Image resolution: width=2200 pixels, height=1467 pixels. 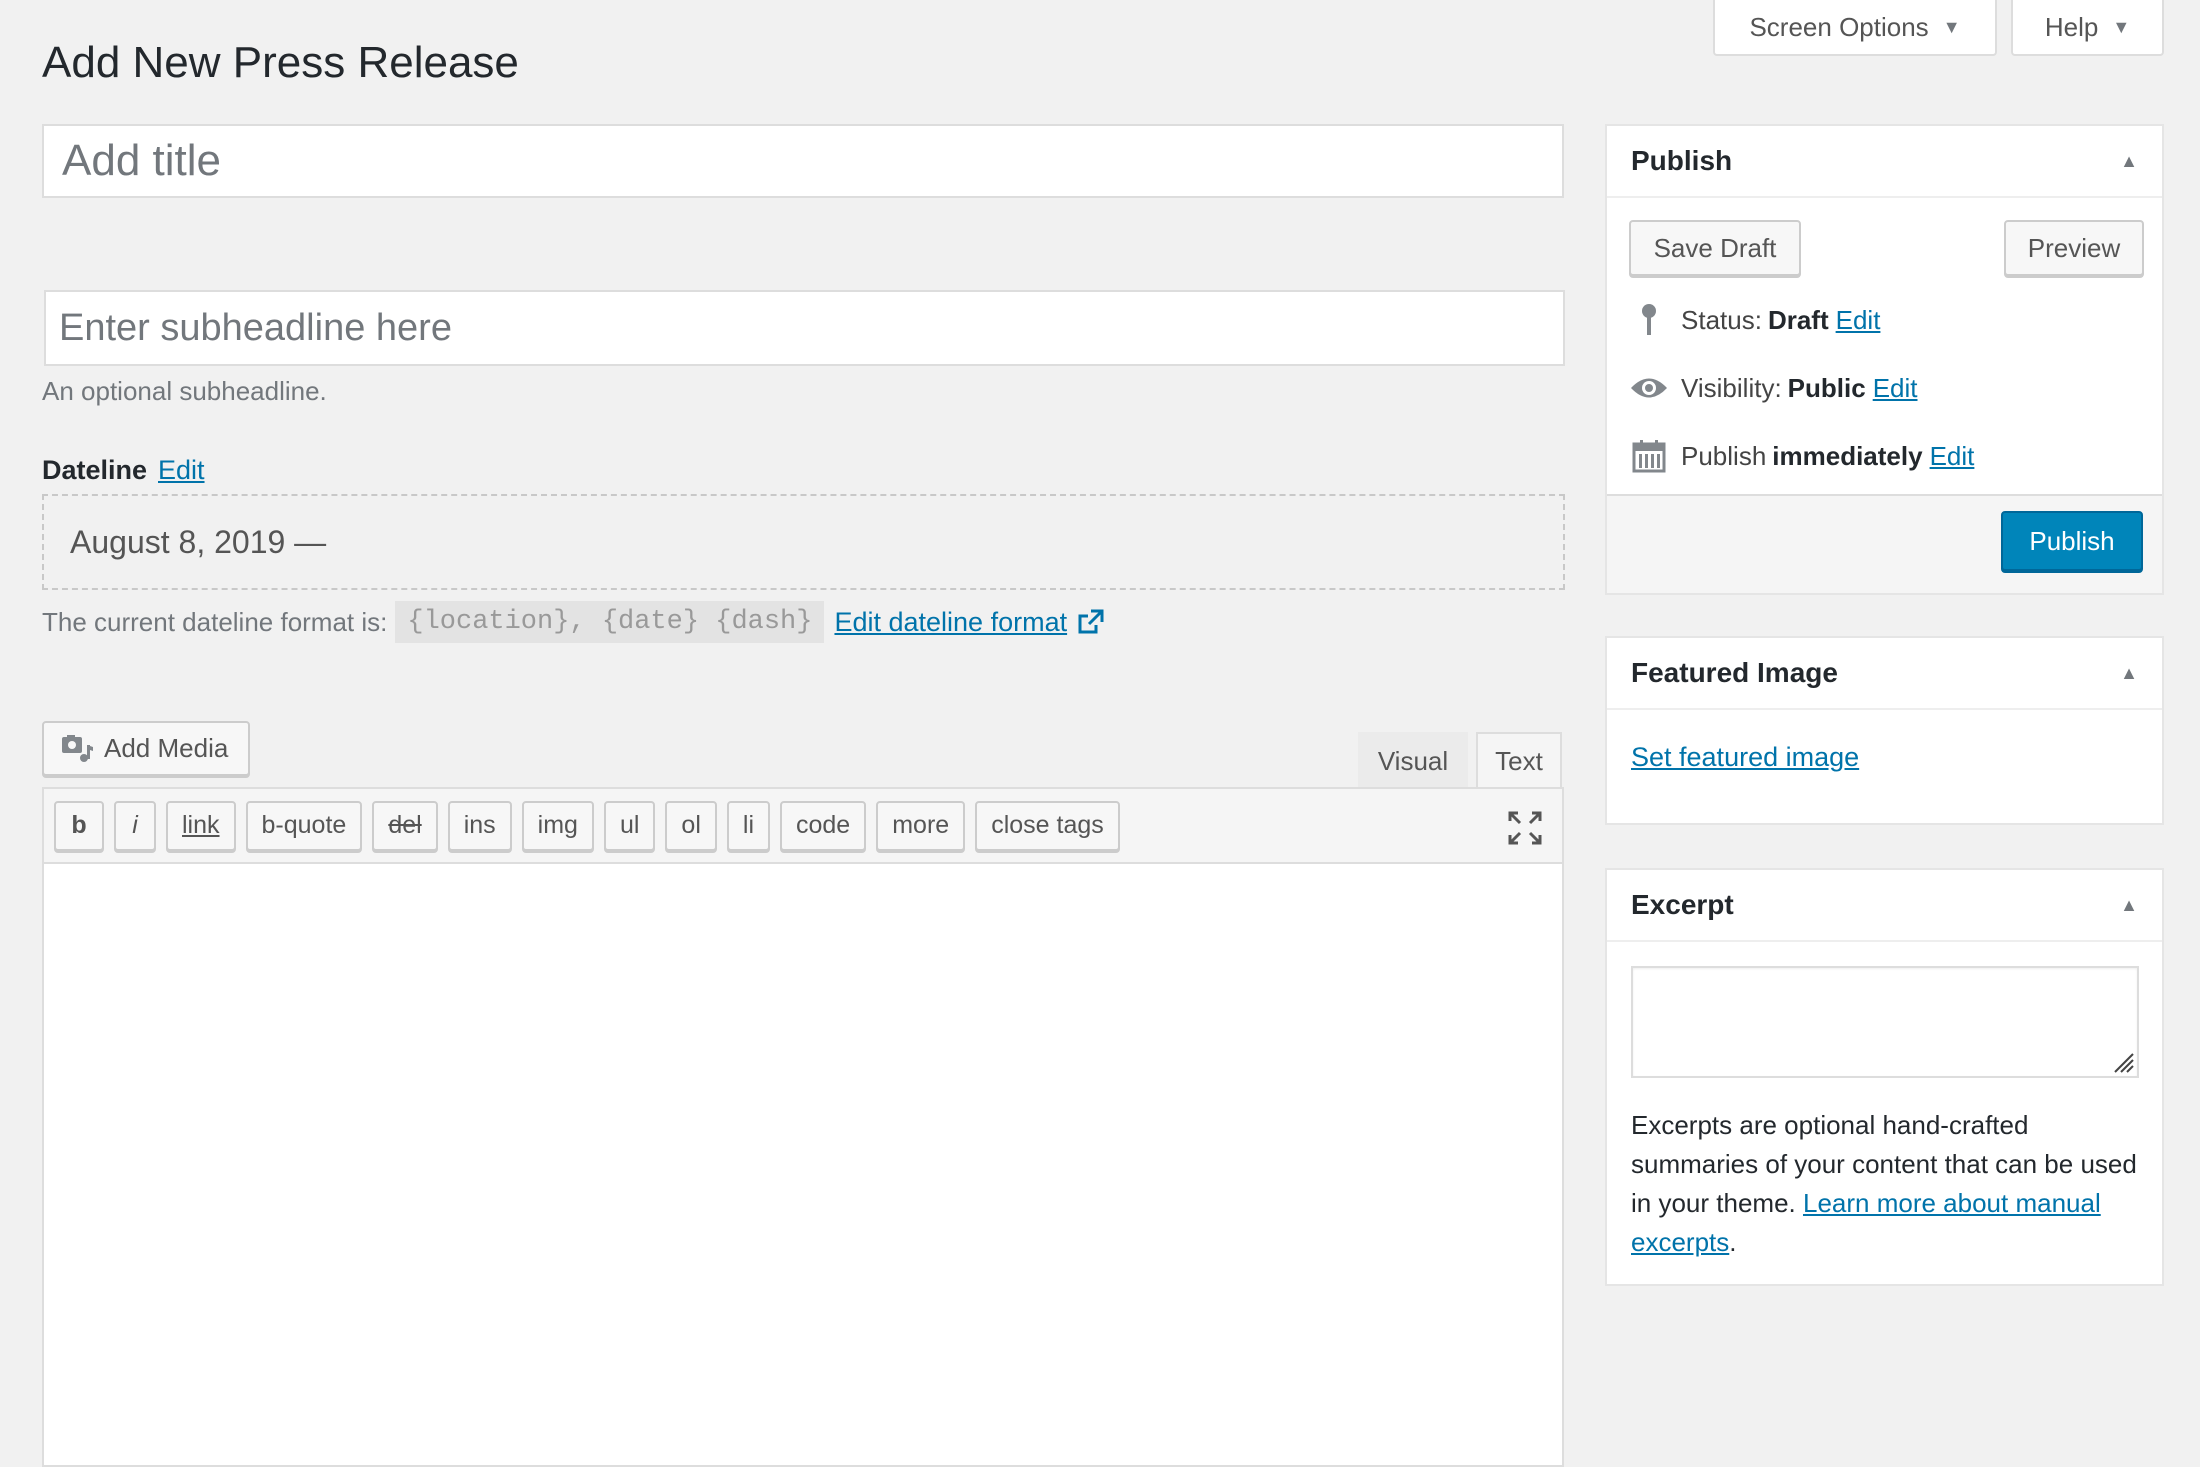 What do you see at coordinates (691, 825) in the screenshot?
I see `quicktag-ol-button: ol` at bounding box center [691, 825].